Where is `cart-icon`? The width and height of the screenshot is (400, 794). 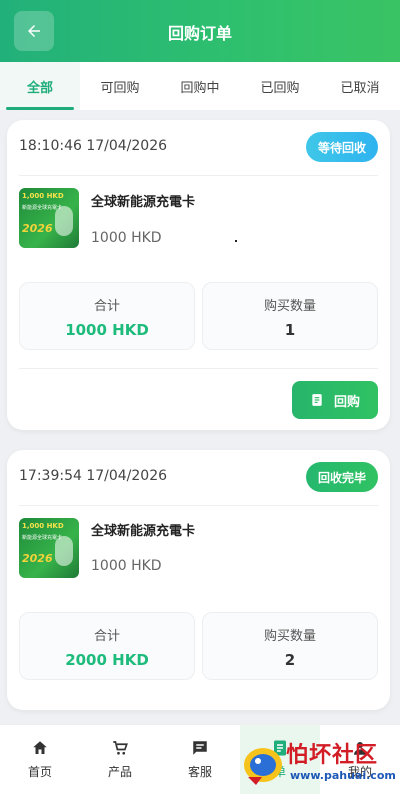
cart-icon is located at coordinates (120, 748).